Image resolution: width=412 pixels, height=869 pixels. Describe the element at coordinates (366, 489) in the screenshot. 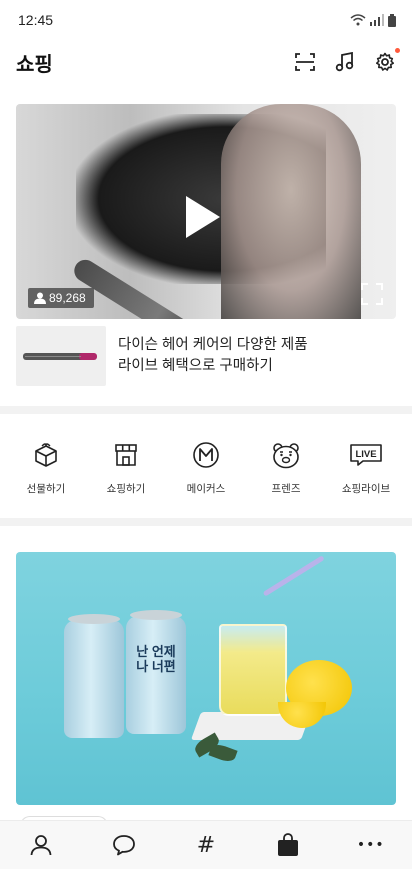

I see `category-label: 쇼핑라이브` at that location.